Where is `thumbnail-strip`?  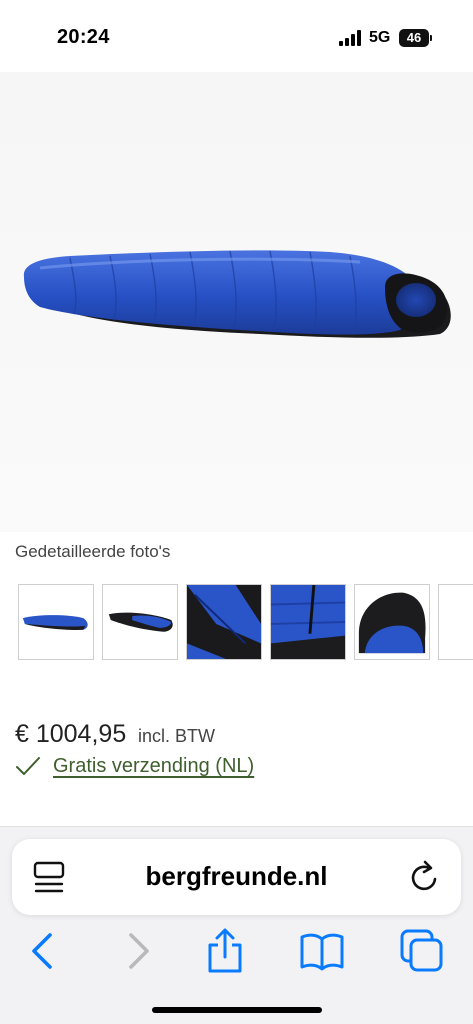 thumbnail-strip is located at coordinates (245, 622).